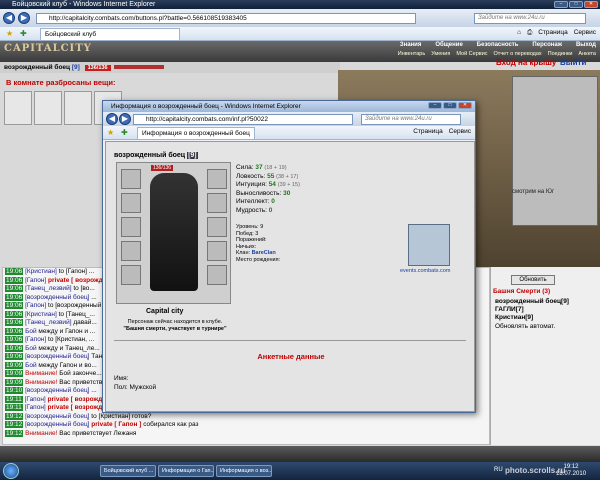 This screenshot has width=600, height=480. Describe the element at coordinates (48, 108) in the screenshot. I see `blade-item-icon` at that location.